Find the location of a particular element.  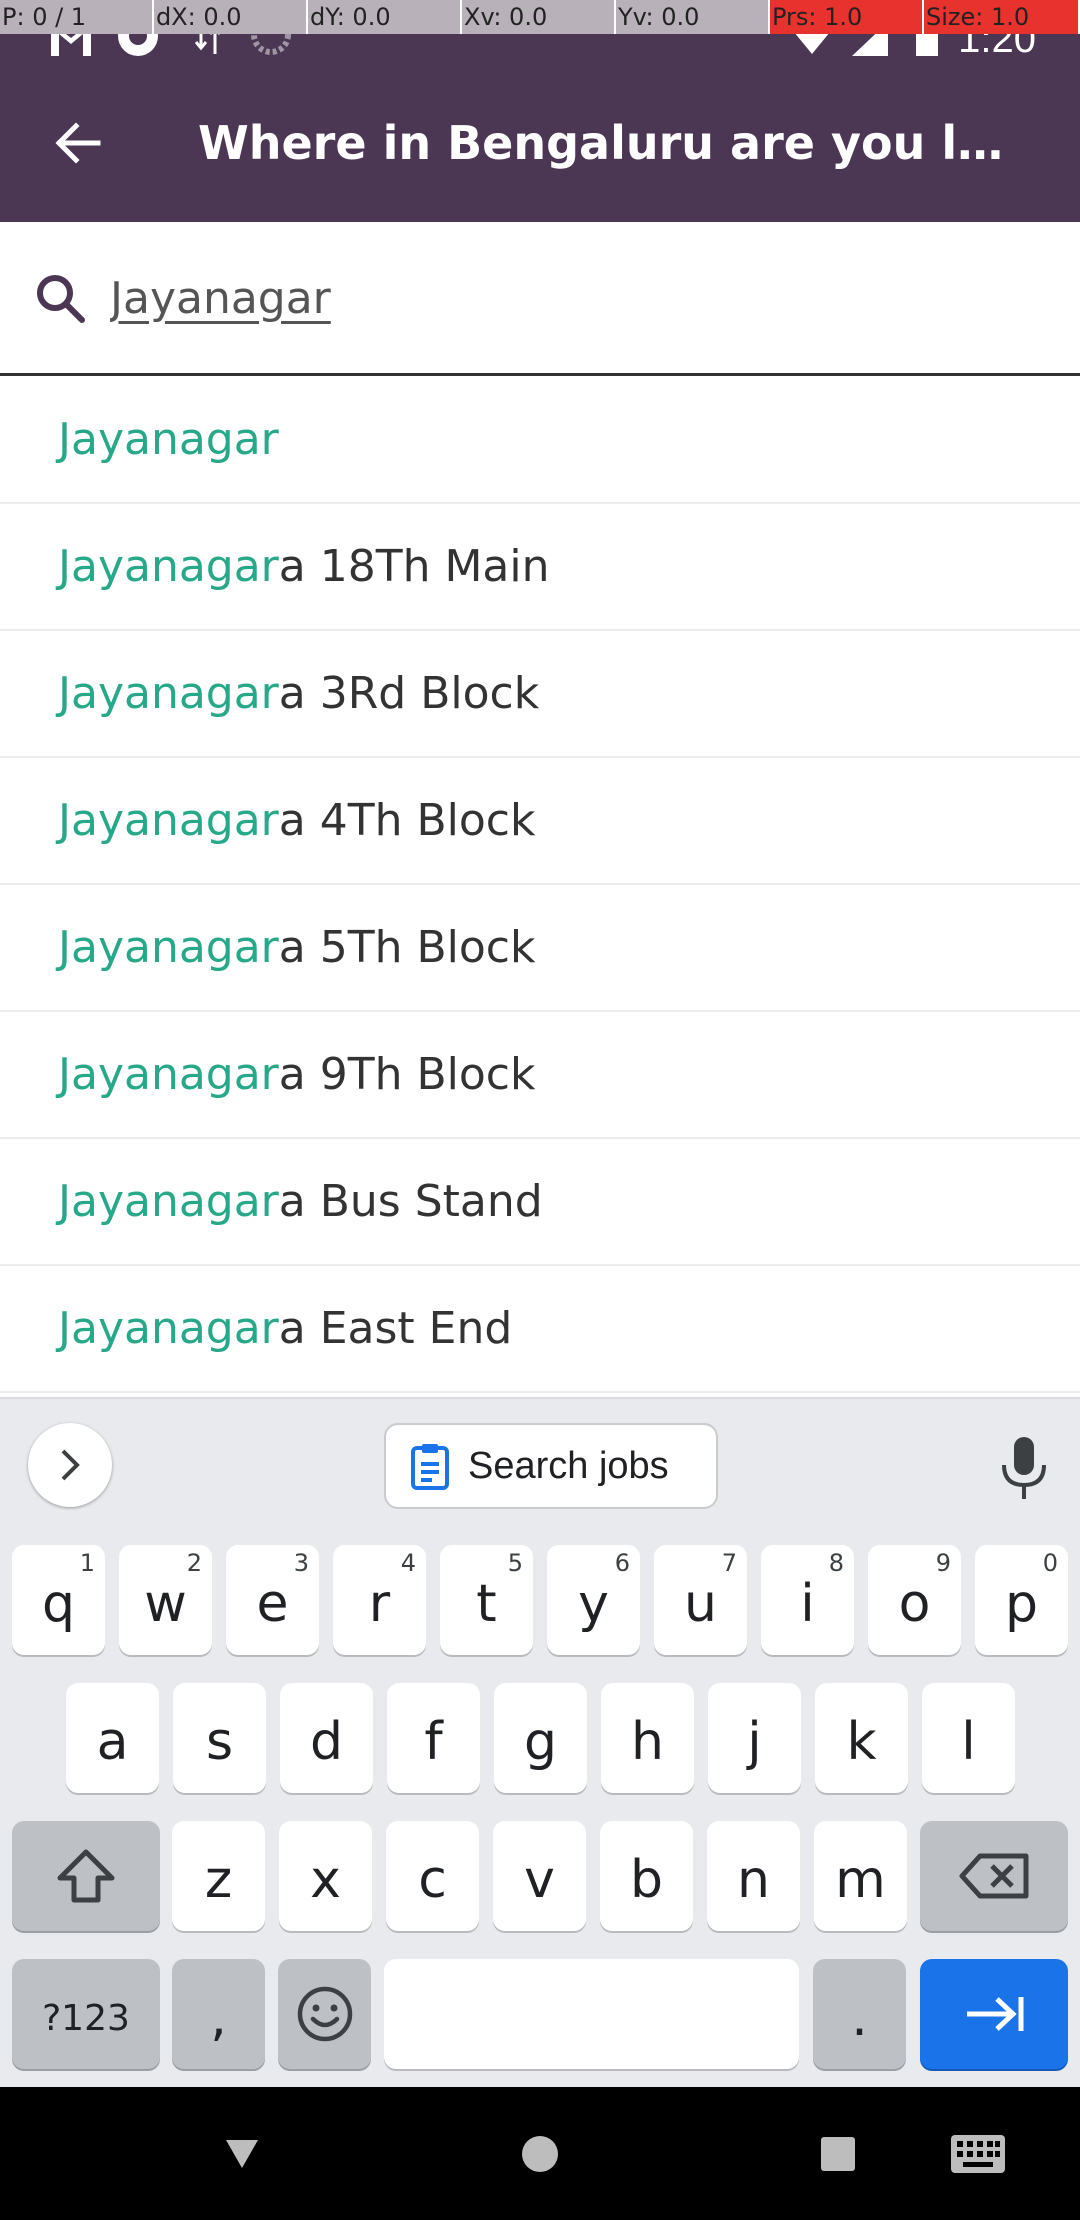

key-k: k is located at coordinates (861, 1738).